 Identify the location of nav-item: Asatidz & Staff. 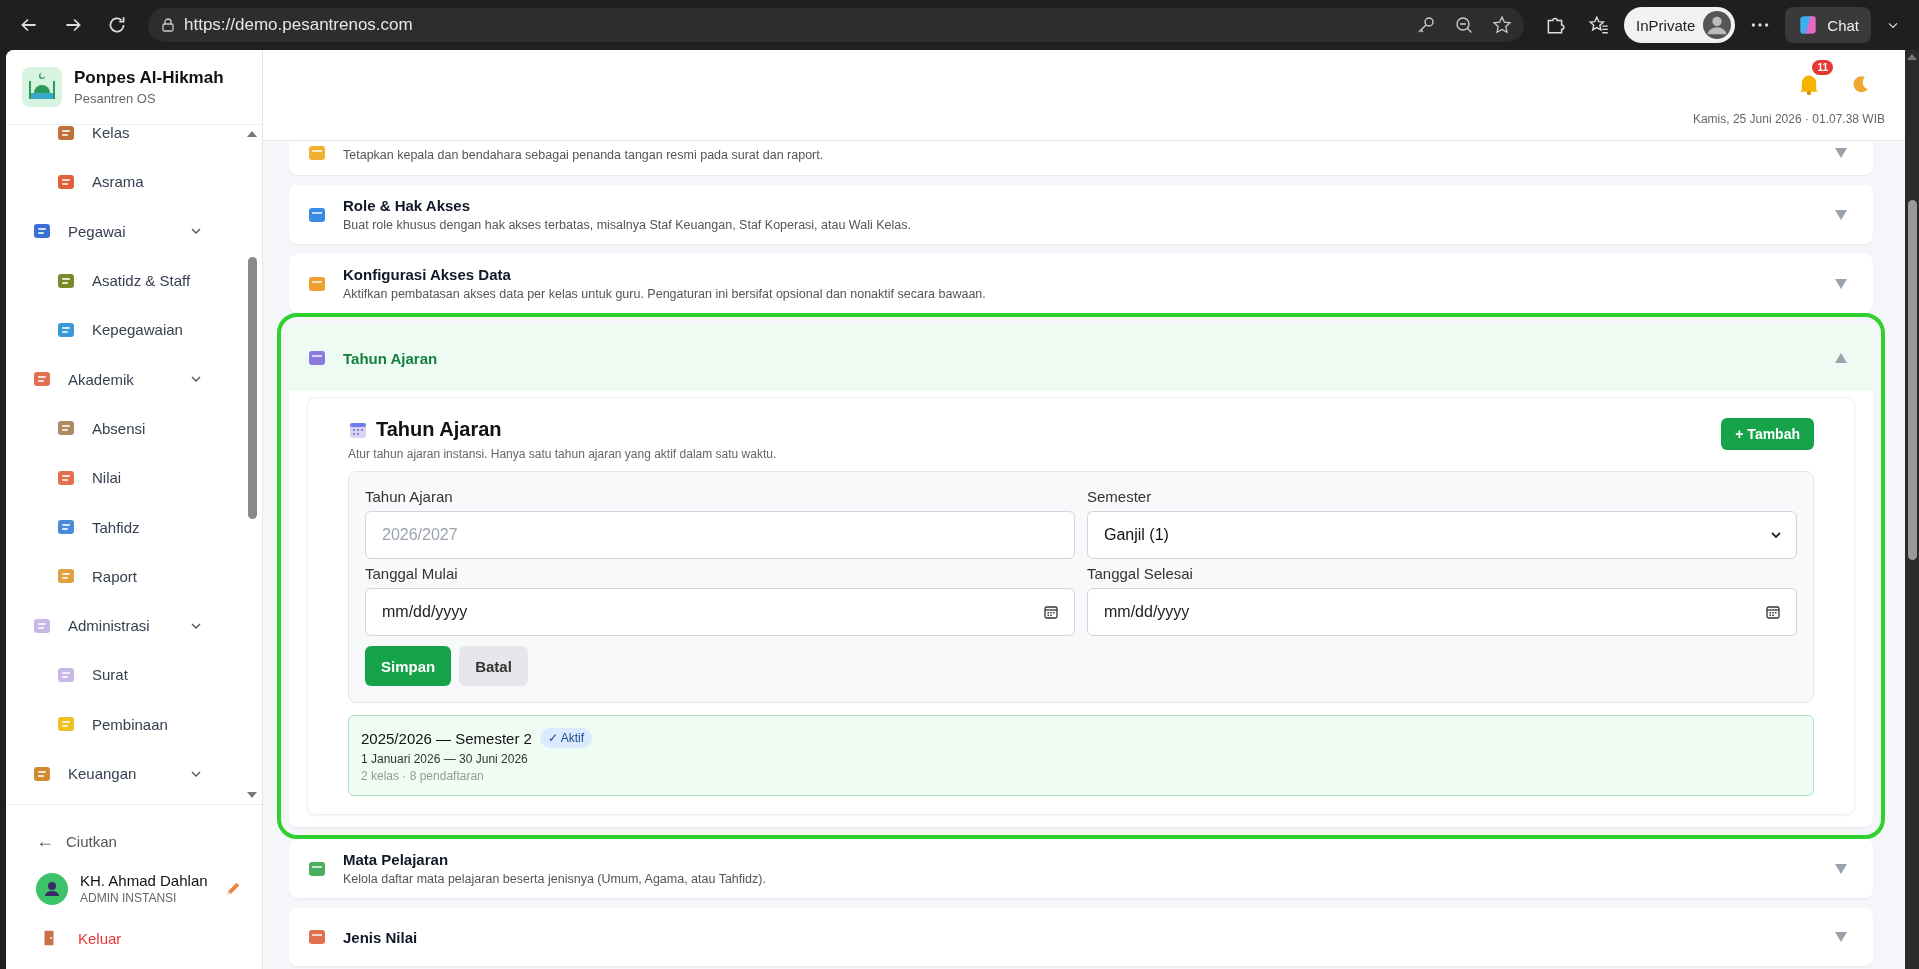
(126, 280).